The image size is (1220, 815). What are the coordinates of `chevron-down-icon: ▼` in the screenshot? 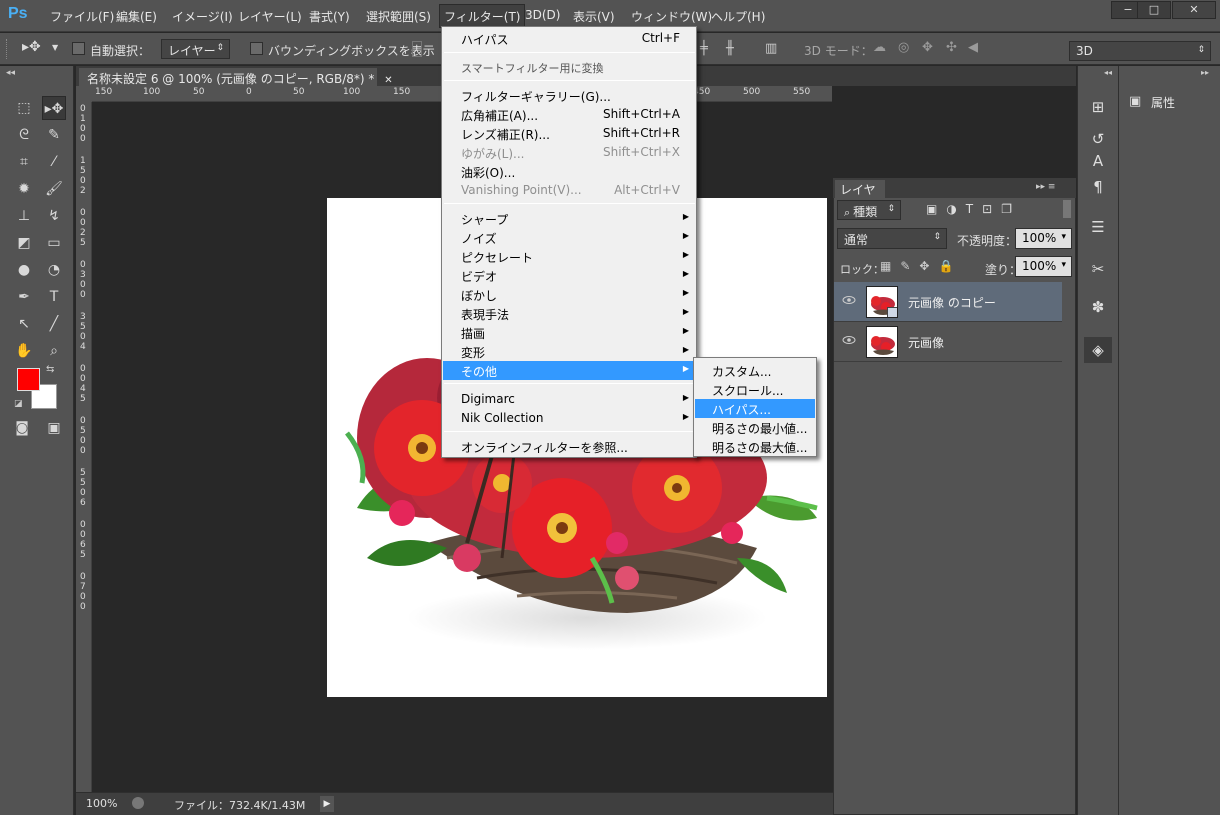 It's located at (55, 47).